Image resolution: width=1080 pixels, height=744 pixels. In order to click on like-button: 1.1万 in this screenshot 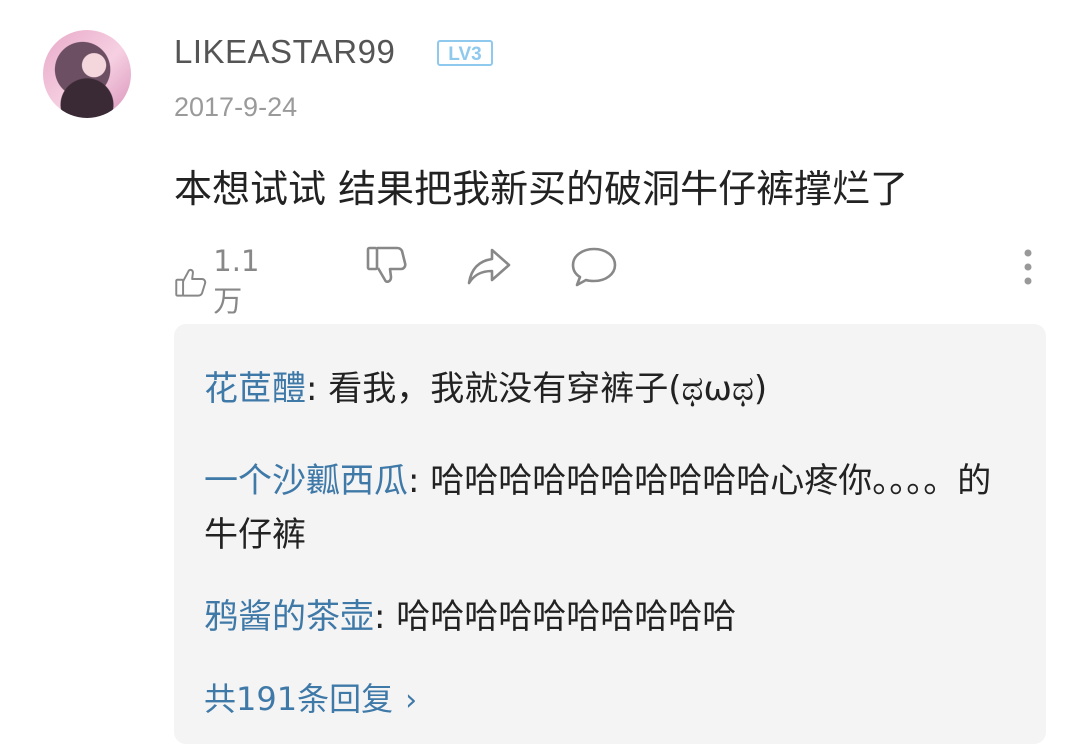, I will do `click(222, 282)`.